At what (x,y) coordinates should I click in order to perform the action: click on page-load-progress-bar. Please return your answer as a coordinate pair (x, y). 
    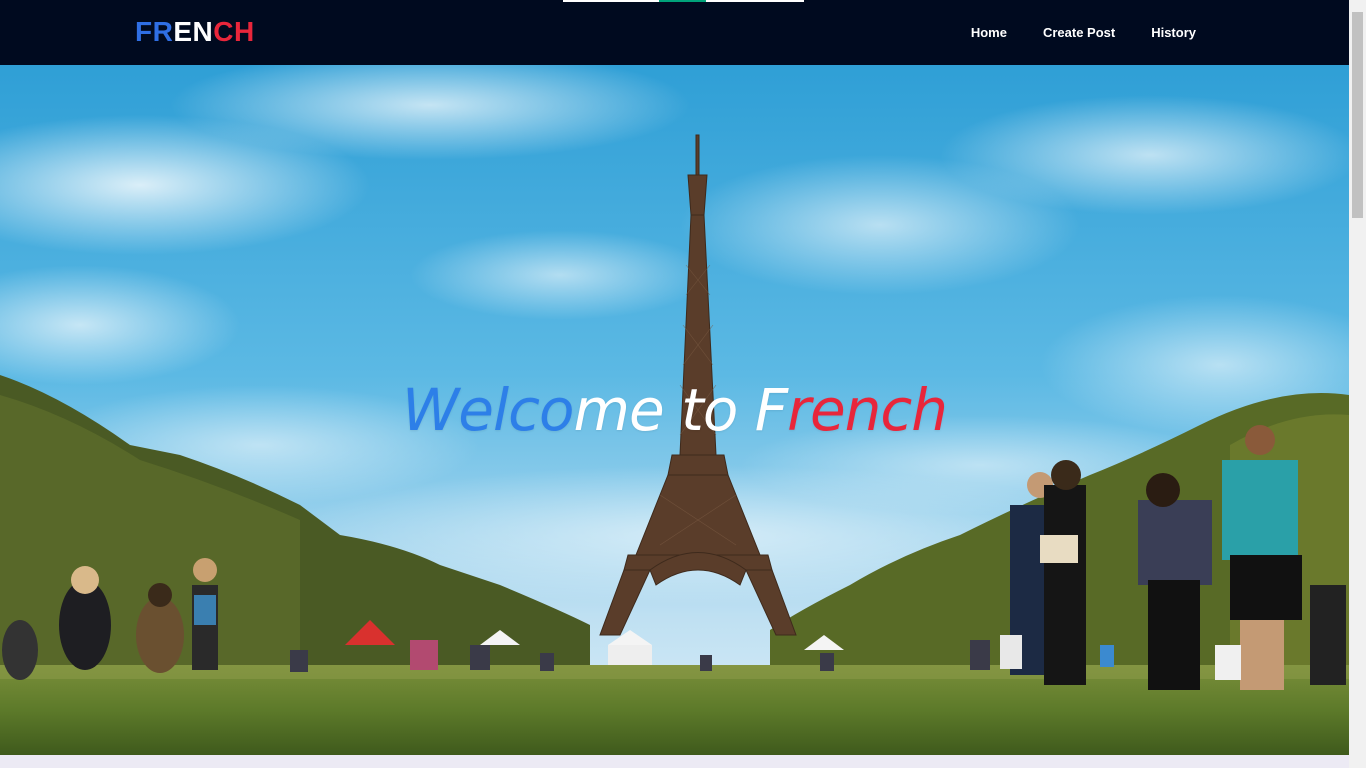
    Looking at the image, I should click on (683, 1).